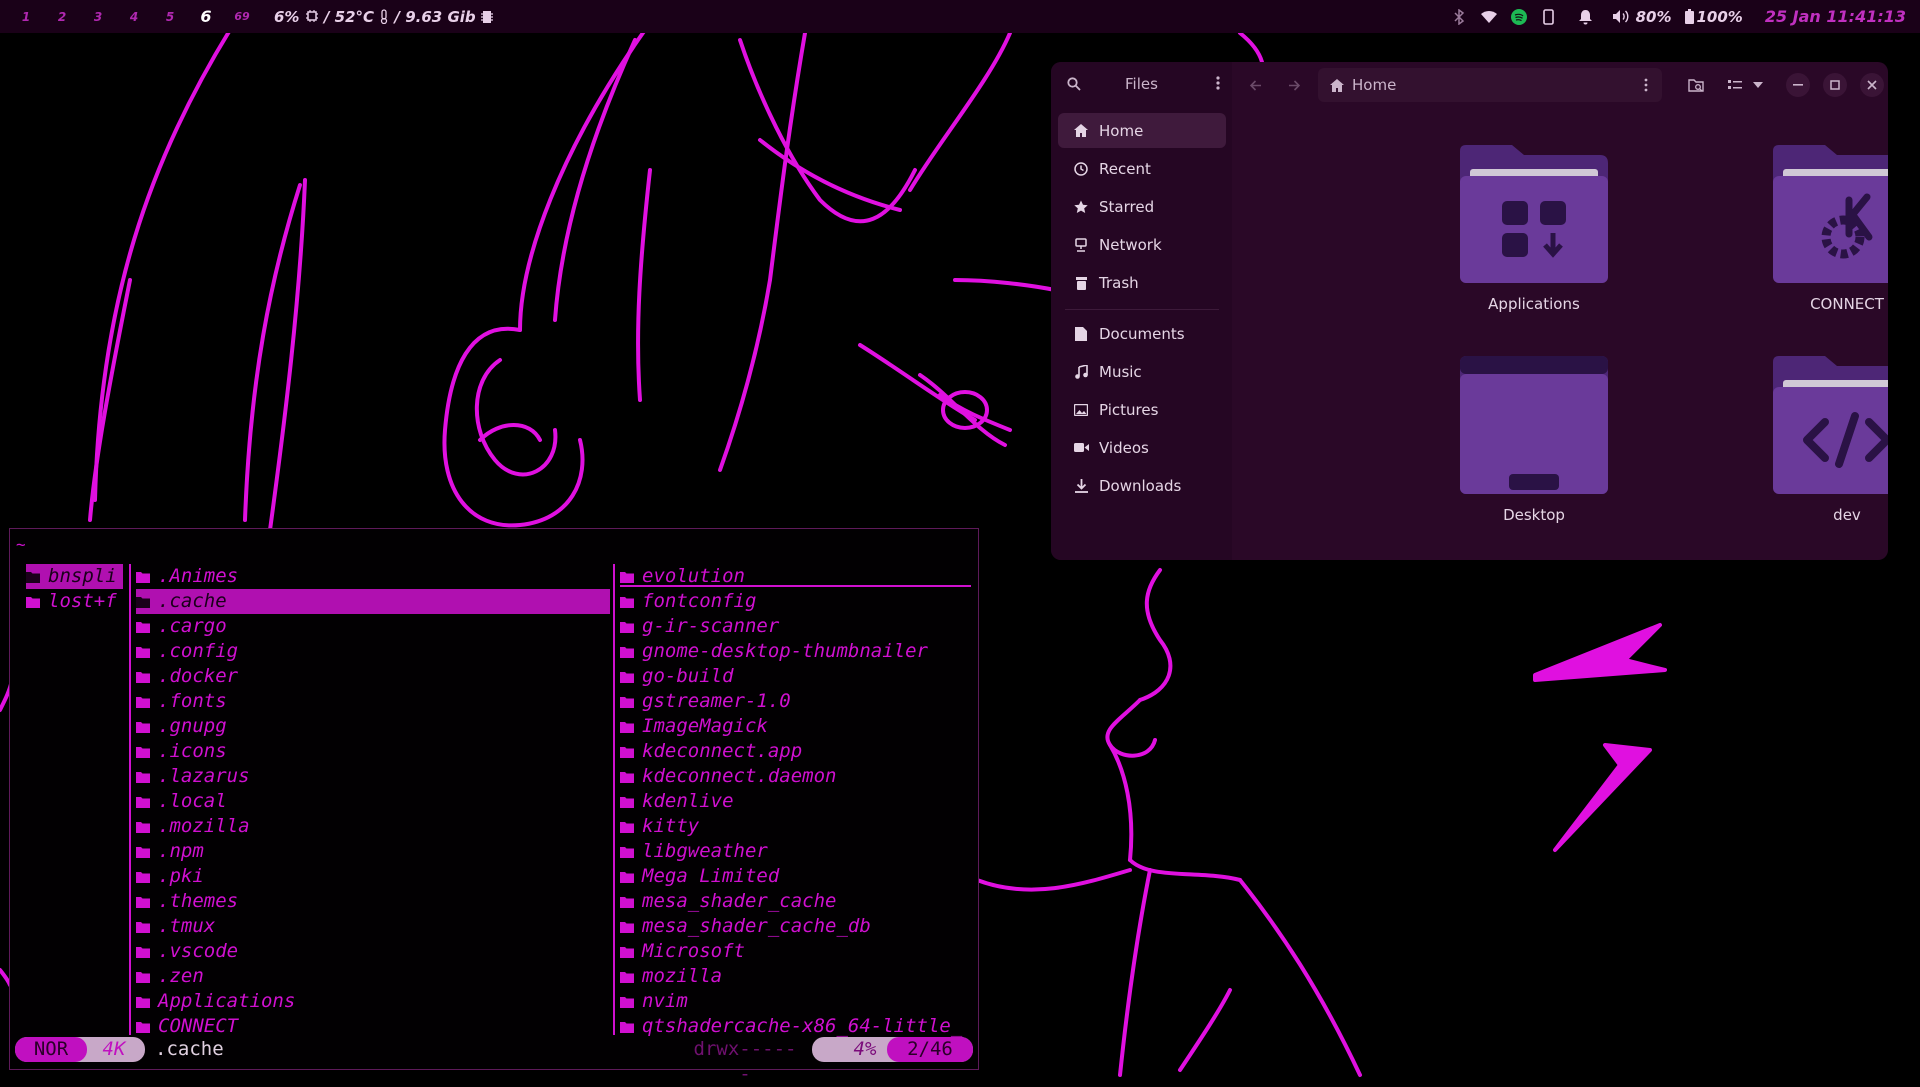  I want to click on directory-entry: .config, so click(373, 651).